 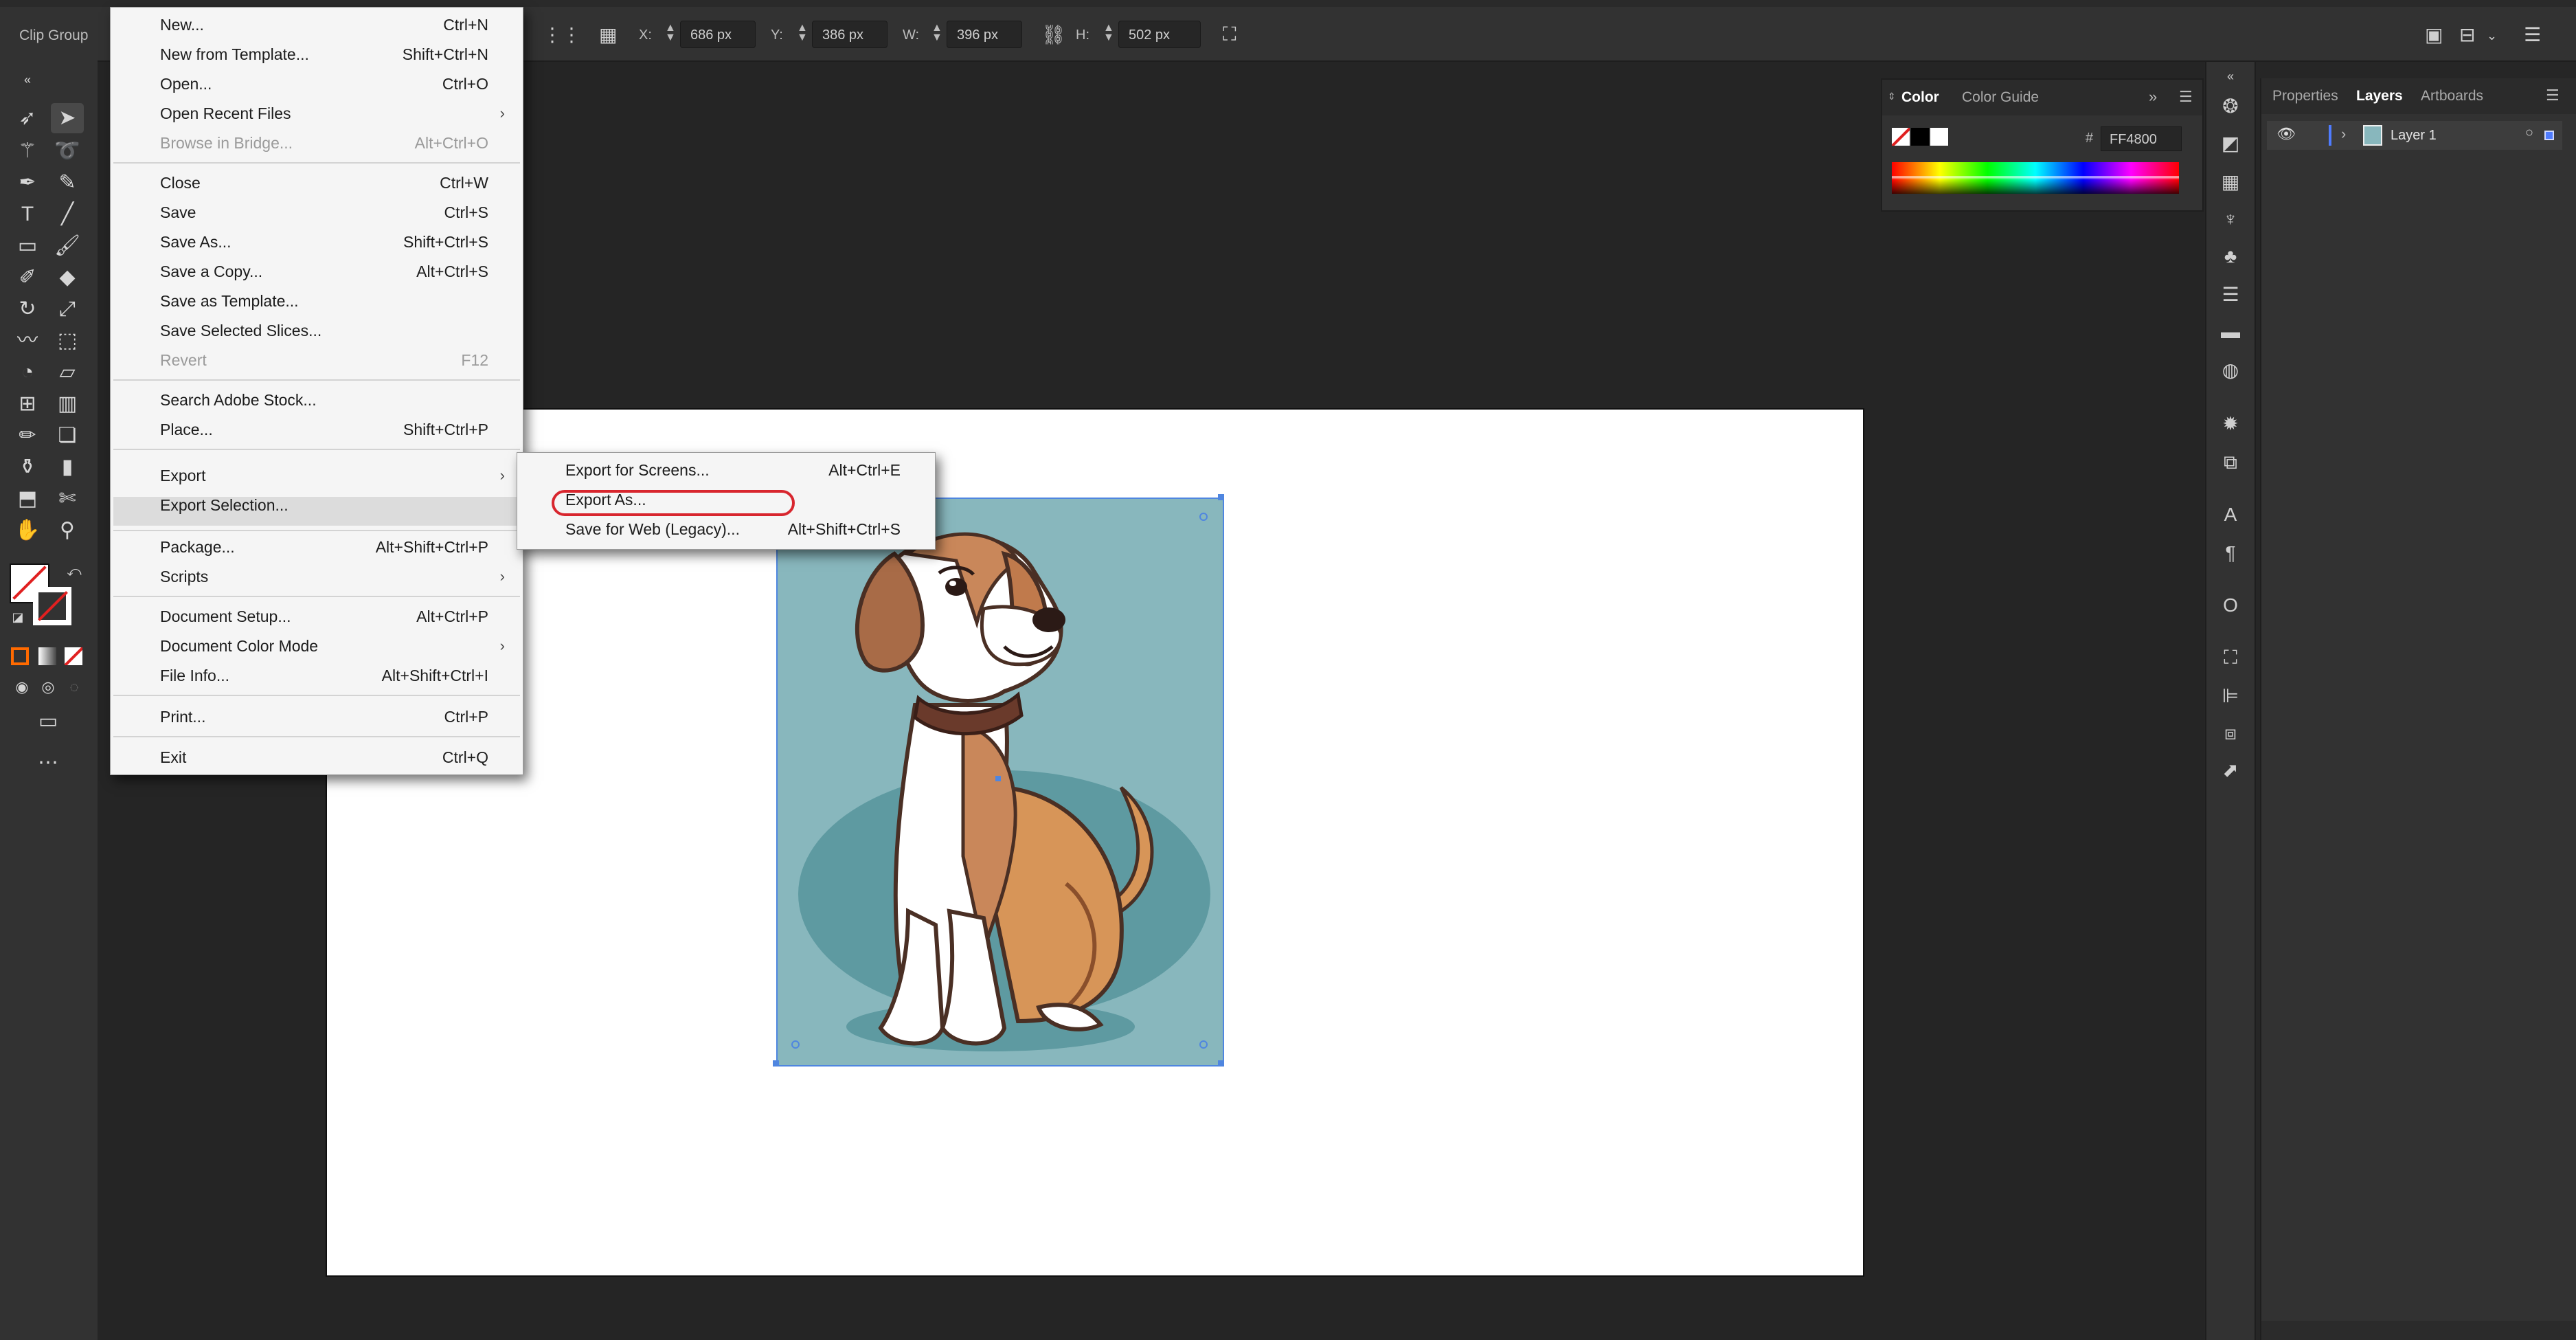 I want to click on tab-color-guide: Color Guide, so click(x=2000, y=97).